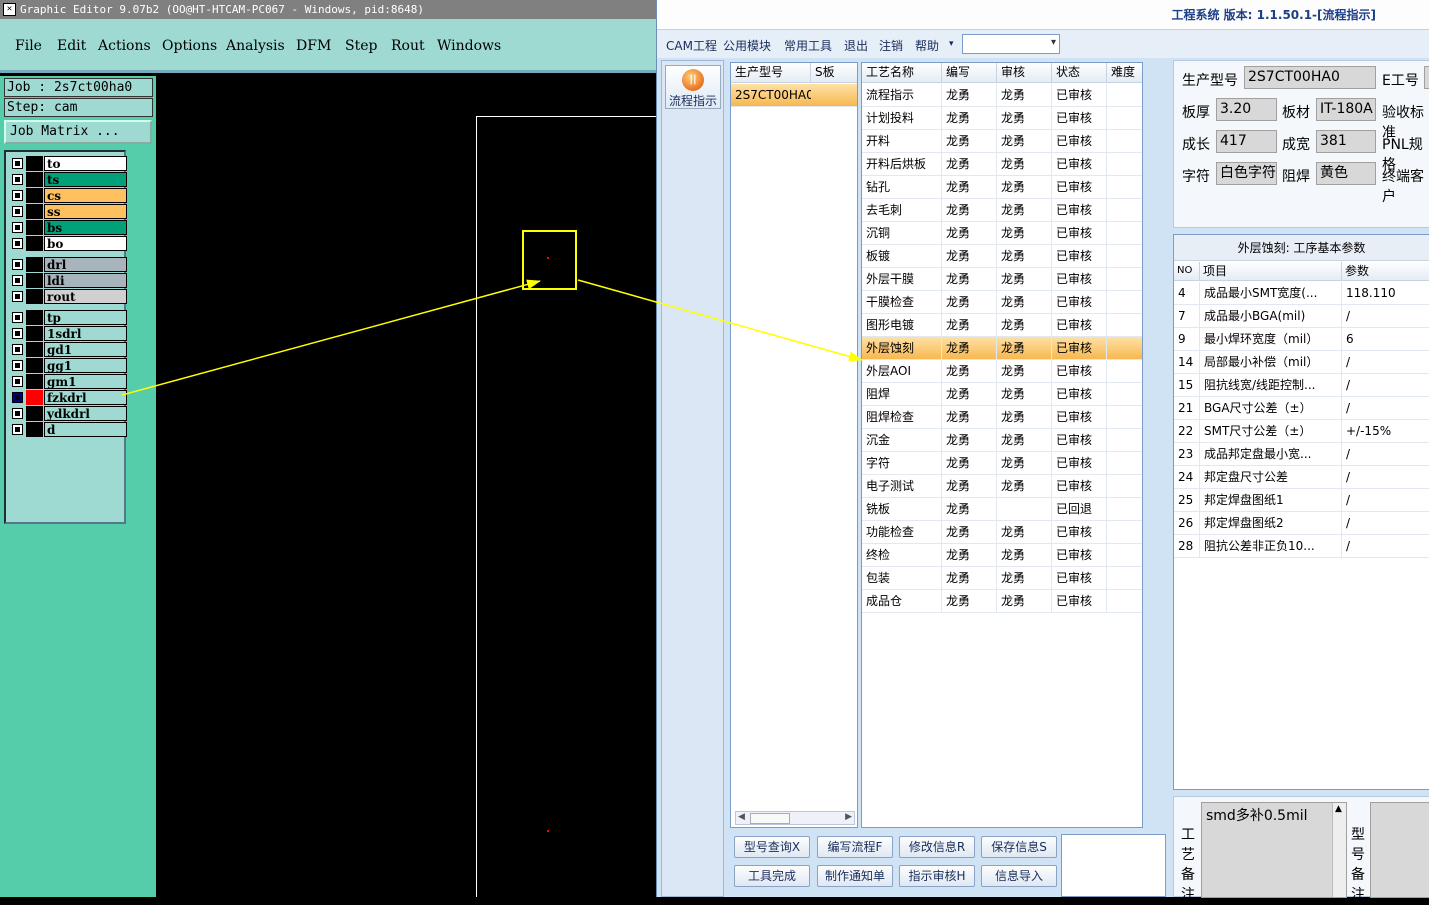  What do you see at coordinates (770, 818) in the screenshot?
I see `scroll-thumb` at bounding box center [770, 818].